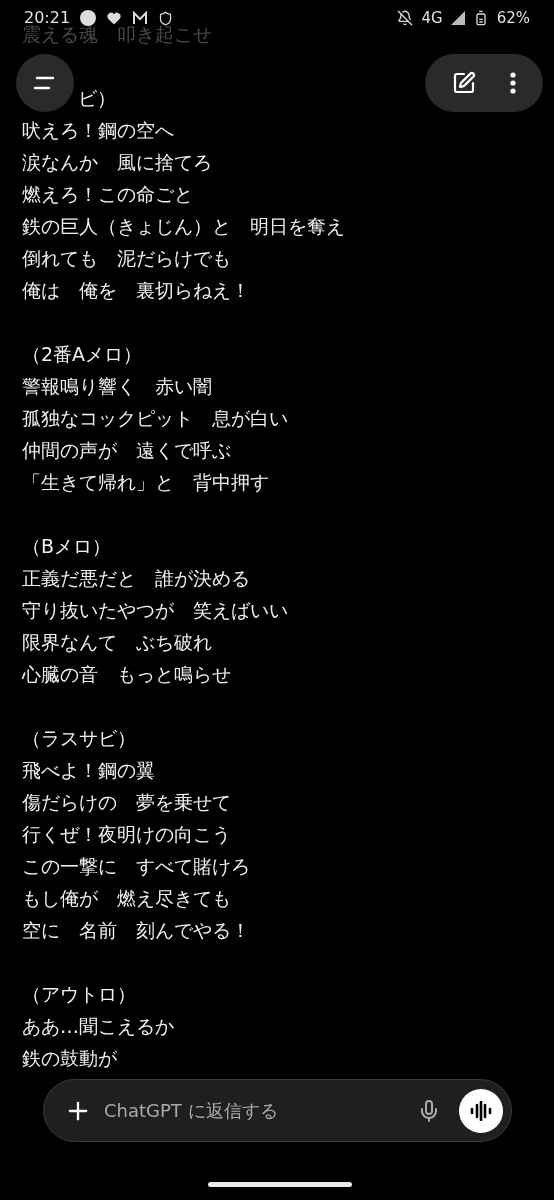  What do you see at coordinates (117, 162) in the screenshot?
I see `lyric-line: 涙なんか 風に捨てろ` at bounding box center [117, 162].